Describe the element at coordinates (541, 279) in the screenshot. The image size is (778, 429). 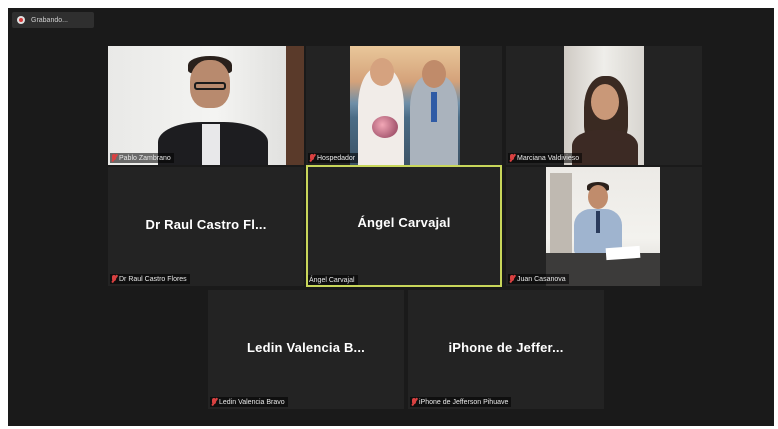
I see `participant-name: Juan Casanova` at that location.